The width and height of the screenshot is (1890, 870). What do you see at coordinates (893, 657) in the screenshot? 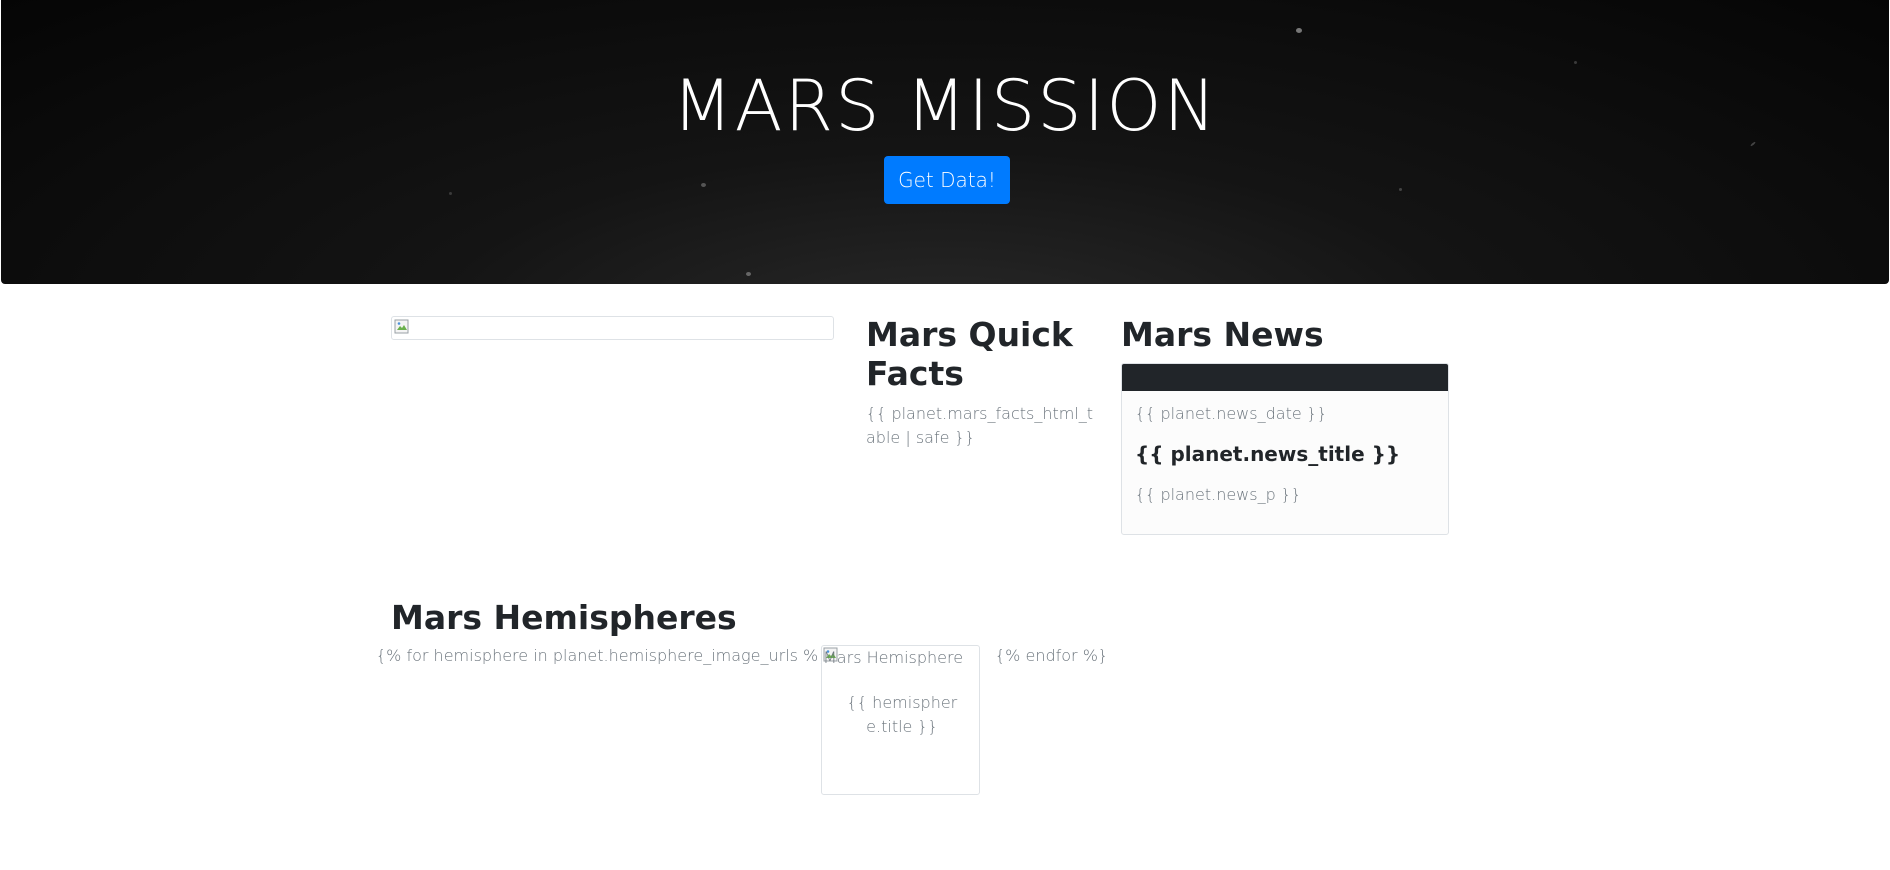
I see `hemisphere-image-alt: Mars Hemisphere` at bounding box center [893, 657].